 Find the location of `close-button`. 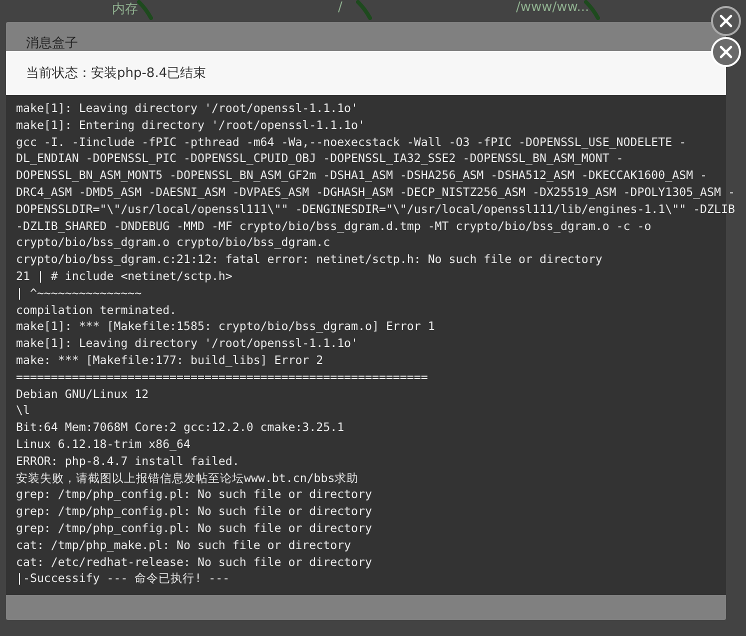

close-button is located at coordinates (726, 21).